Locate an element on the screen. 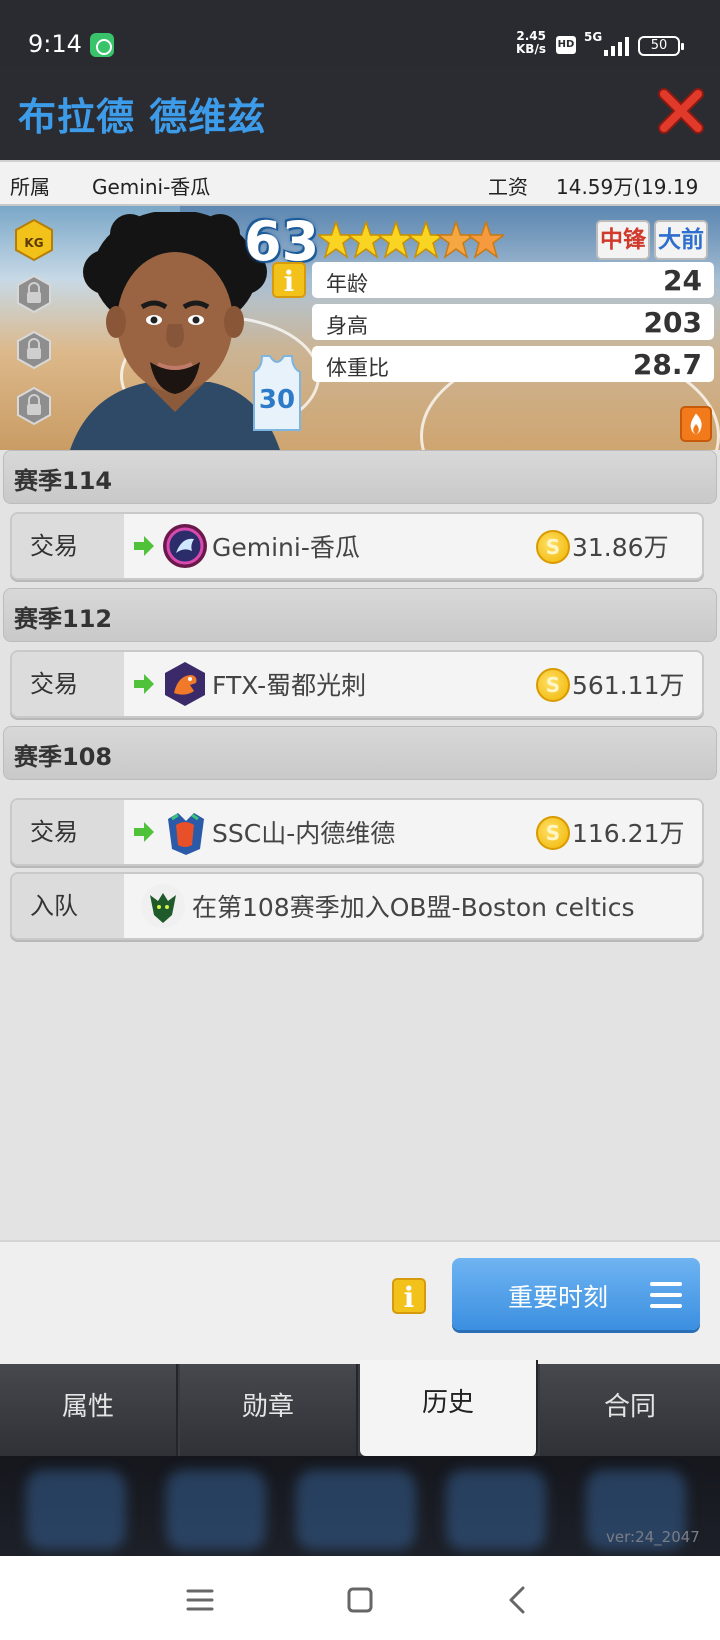 This screenshot has width=720, height=1640. player-card: KG 30 63 中锋 大前 i 年龄 24 身高 203 体重比 28.7 is located at coordinates (360, 328).